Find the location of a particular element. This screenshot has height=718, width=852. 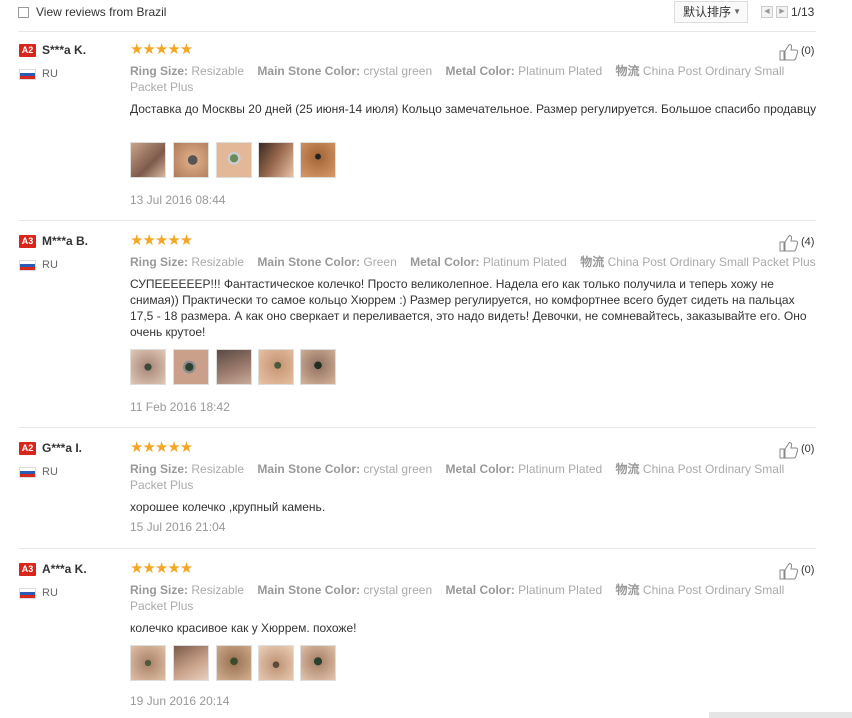

page-indicator: 1/13 is located at coordinates (803, 12).